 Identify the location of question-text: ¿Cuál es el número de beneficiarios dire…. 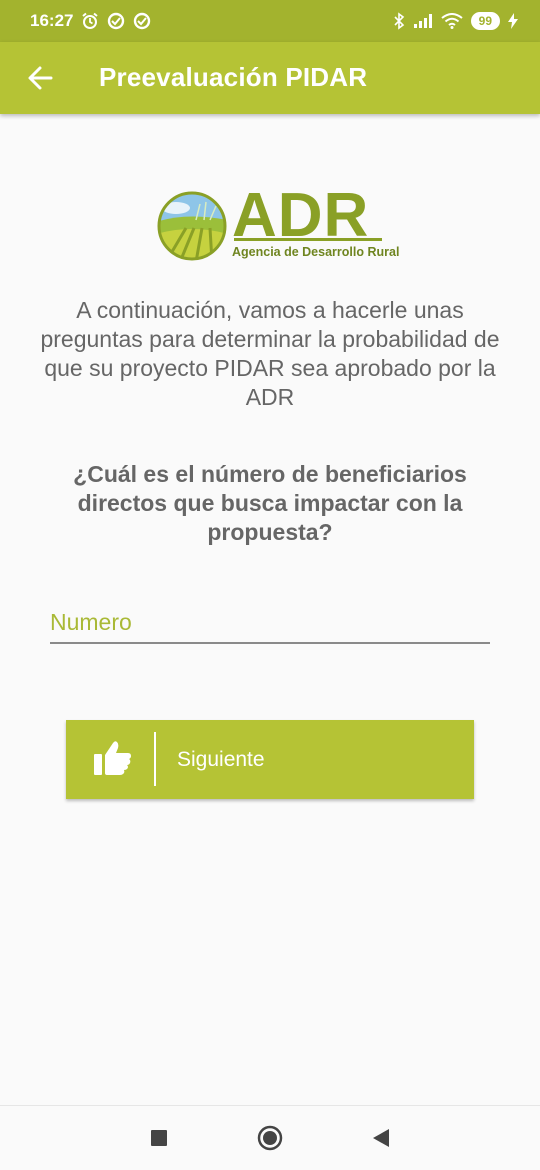
(270, 503).